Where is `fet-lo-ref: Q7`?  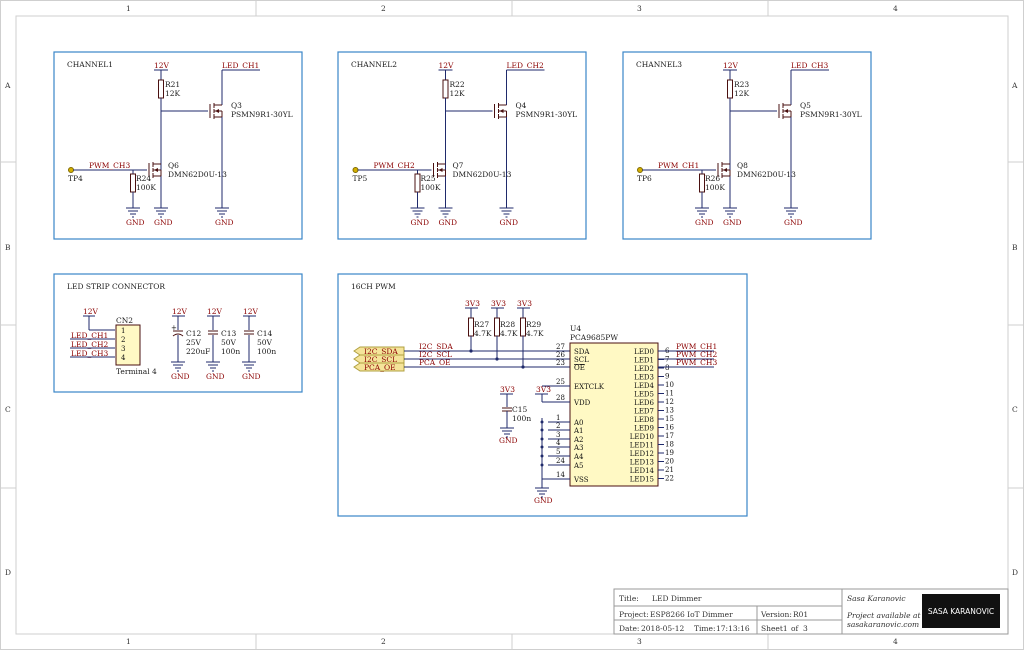 fet-lo-ref: Q7 is located at coordinates (458, 165).